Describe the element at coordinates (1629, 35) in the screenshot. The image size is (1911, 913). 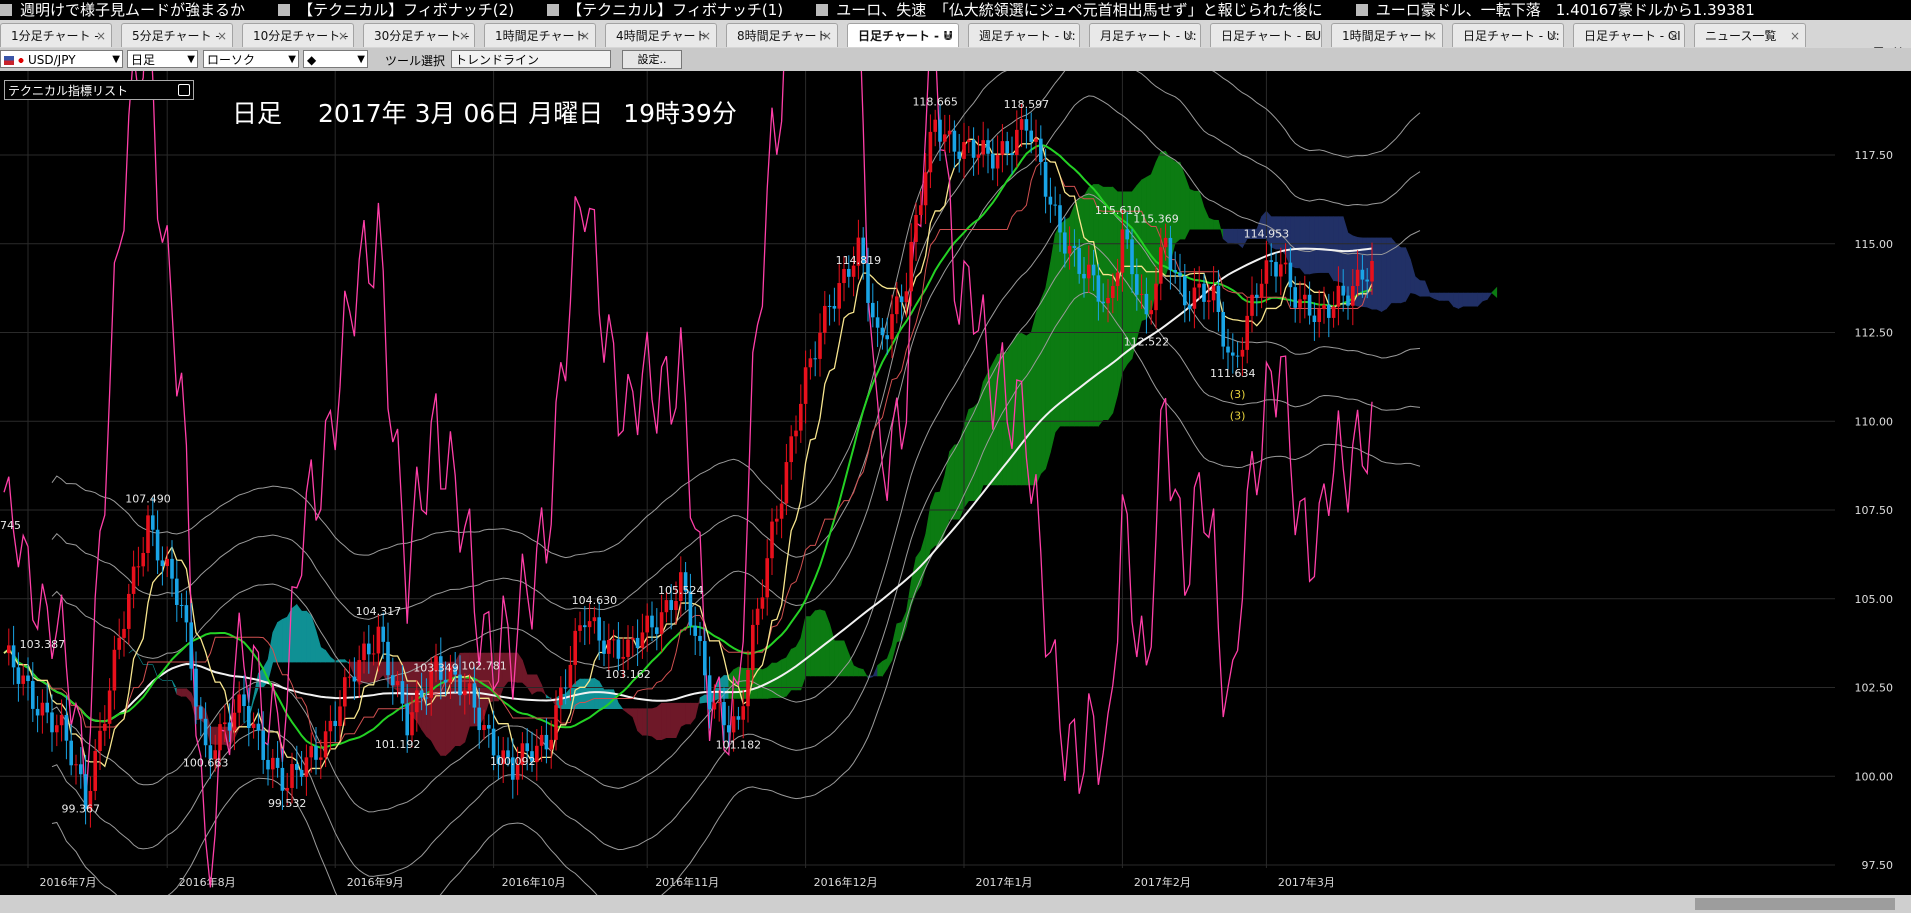
I see `tab-daily-chart-gbp: 日足チャート - GI ×` at that location.